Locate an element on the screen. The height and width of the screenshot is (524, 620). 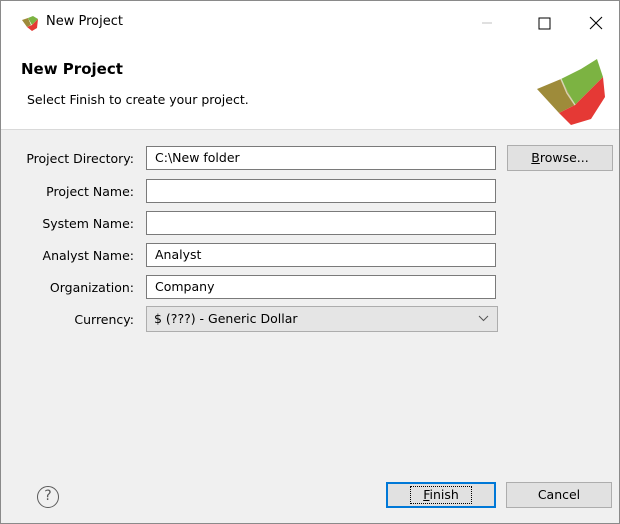
close-button is located at coordinates (596, 23).